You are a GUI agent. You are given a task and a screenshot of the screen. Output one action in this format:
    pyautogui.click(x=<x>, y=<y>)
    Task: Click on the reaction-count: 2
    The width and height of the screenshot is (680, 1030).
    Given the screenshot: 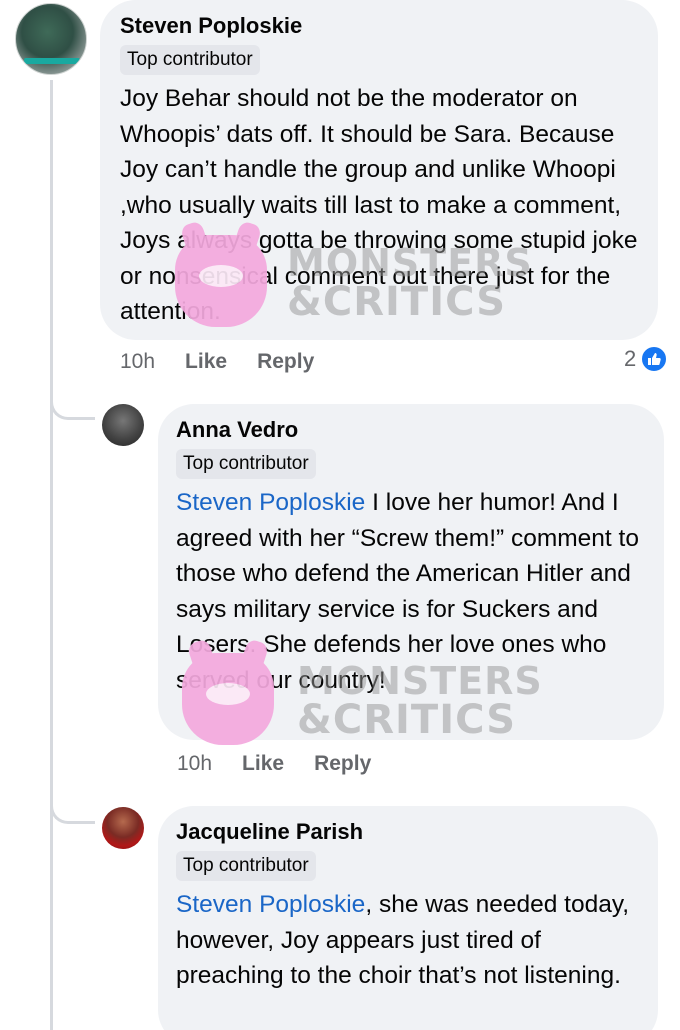 What is the action you would take?
    pyautogui.click(x=630, y=358)
    